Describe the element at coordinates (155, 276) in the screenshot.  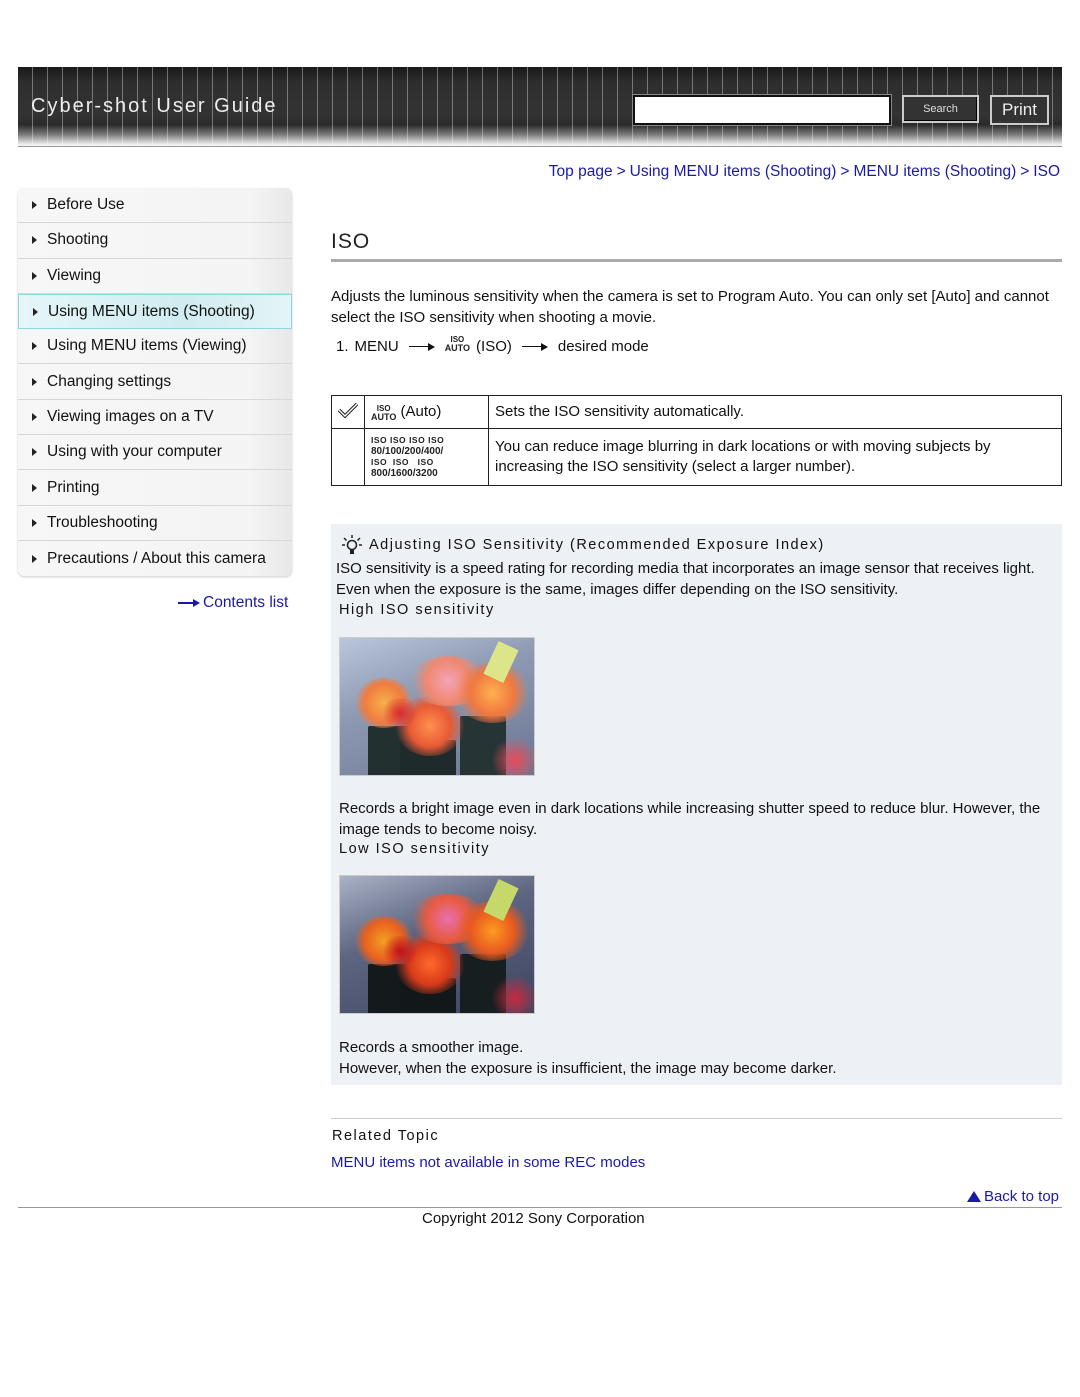
I see `sidebar-item-viewing: Viewing` at that location.